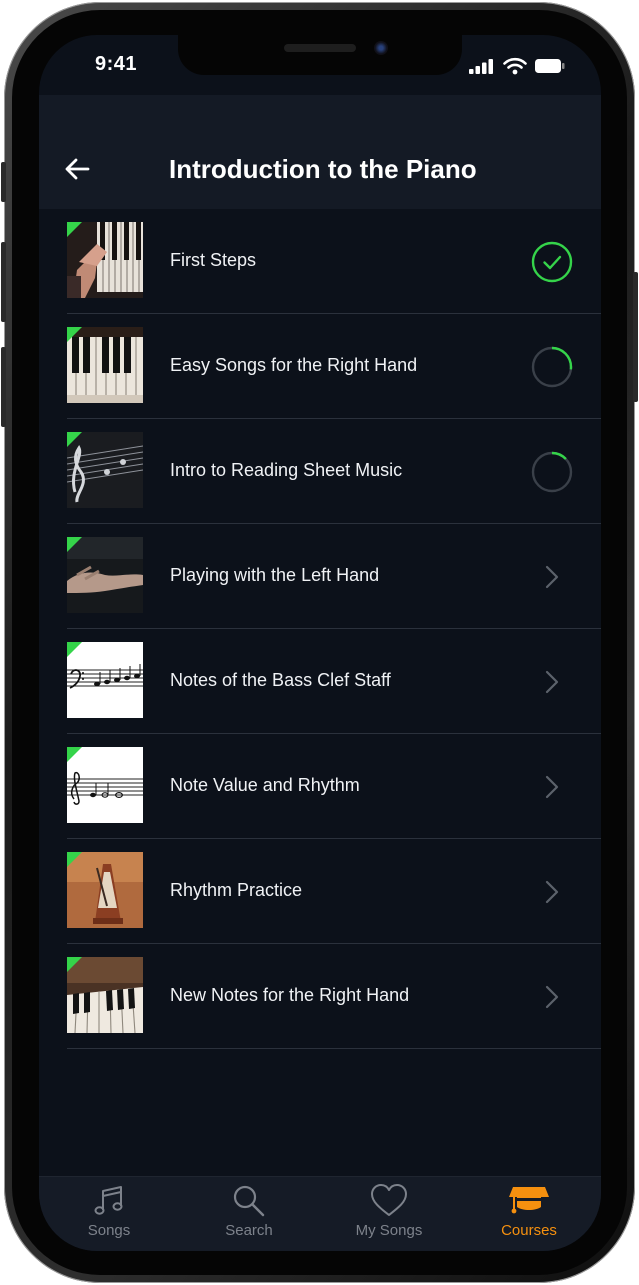 This screenshot has width=639, height=1285. What do you see at coordinates (3, 182) in the screenshot?
I see `mute-switch` at bounding box center [3, 182].